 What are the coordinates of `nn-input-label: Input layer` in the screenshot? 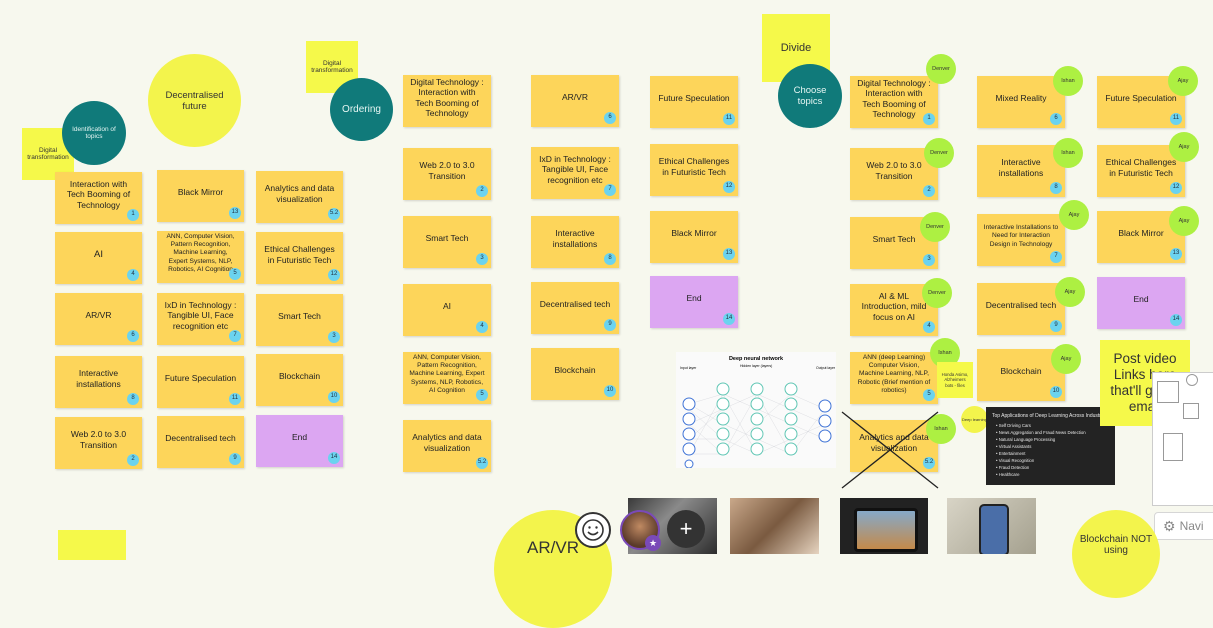 It's located at (688, 368).